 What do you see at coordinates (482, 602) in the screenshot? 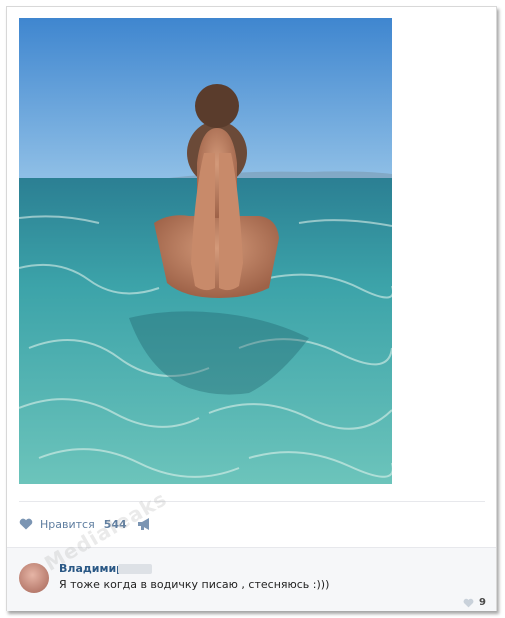
I see `comment-like-count: 9` at bounding box center [482, 602].